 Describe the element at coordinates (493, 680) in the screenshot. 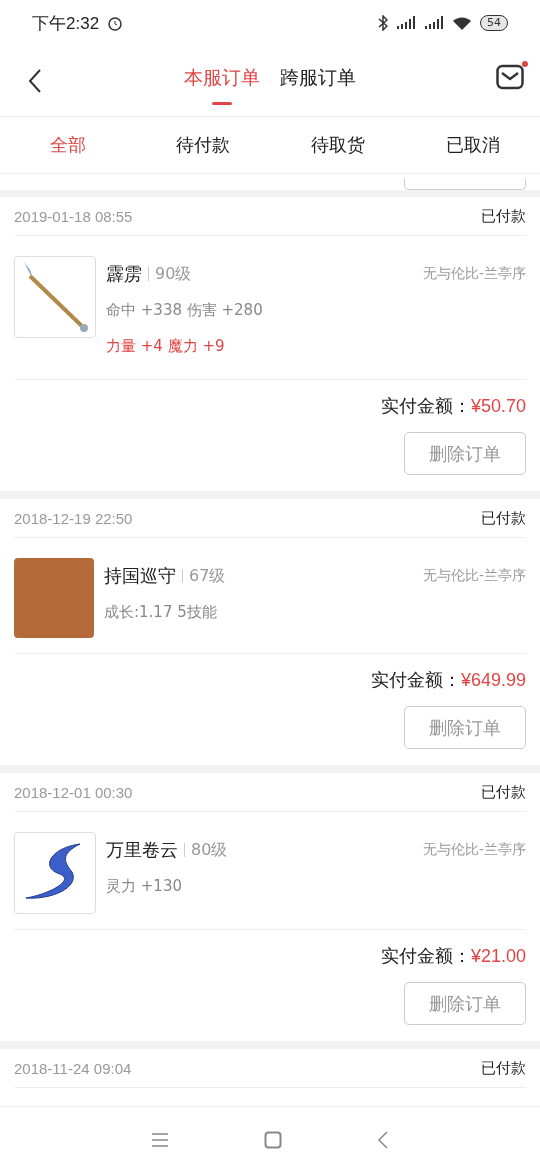

I see `total-amount: ¥649.99` at that location.